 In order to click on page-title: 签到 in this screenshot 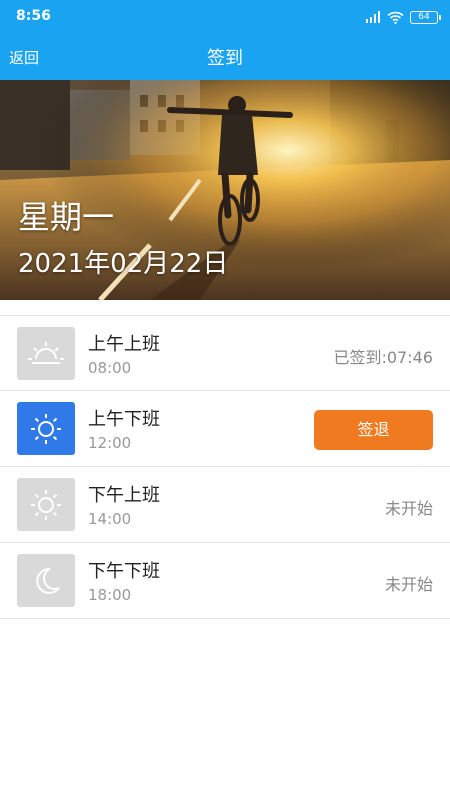, I will do `click(225, 58)`.